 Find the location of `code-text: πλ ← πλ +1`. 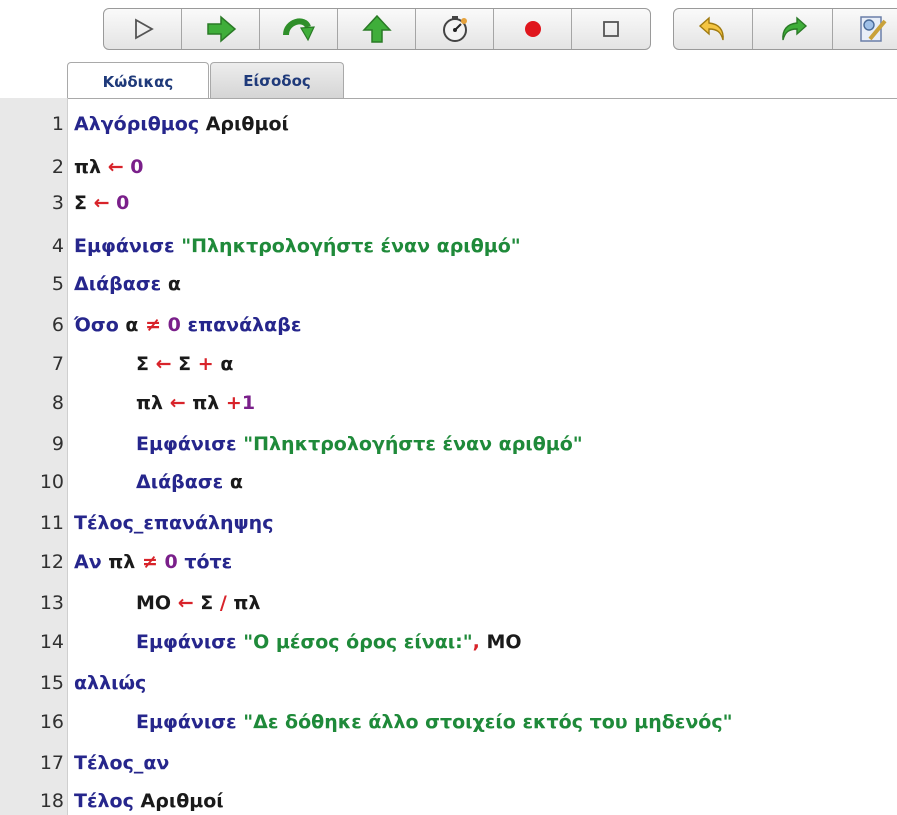

code-text: πλ ← πλ +1 is located at coordinates (195, 403).